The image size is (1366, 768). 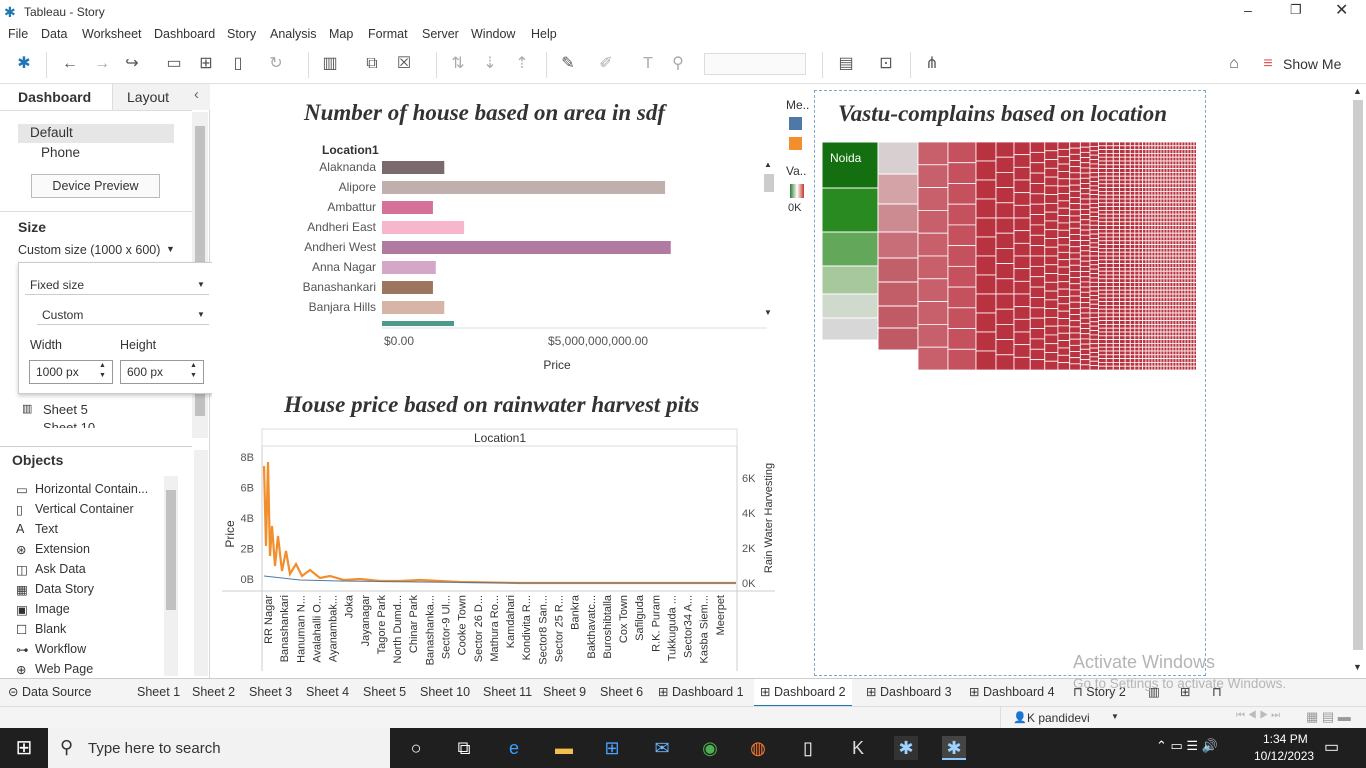 I want to click on bar, so click(x=423, y=227).